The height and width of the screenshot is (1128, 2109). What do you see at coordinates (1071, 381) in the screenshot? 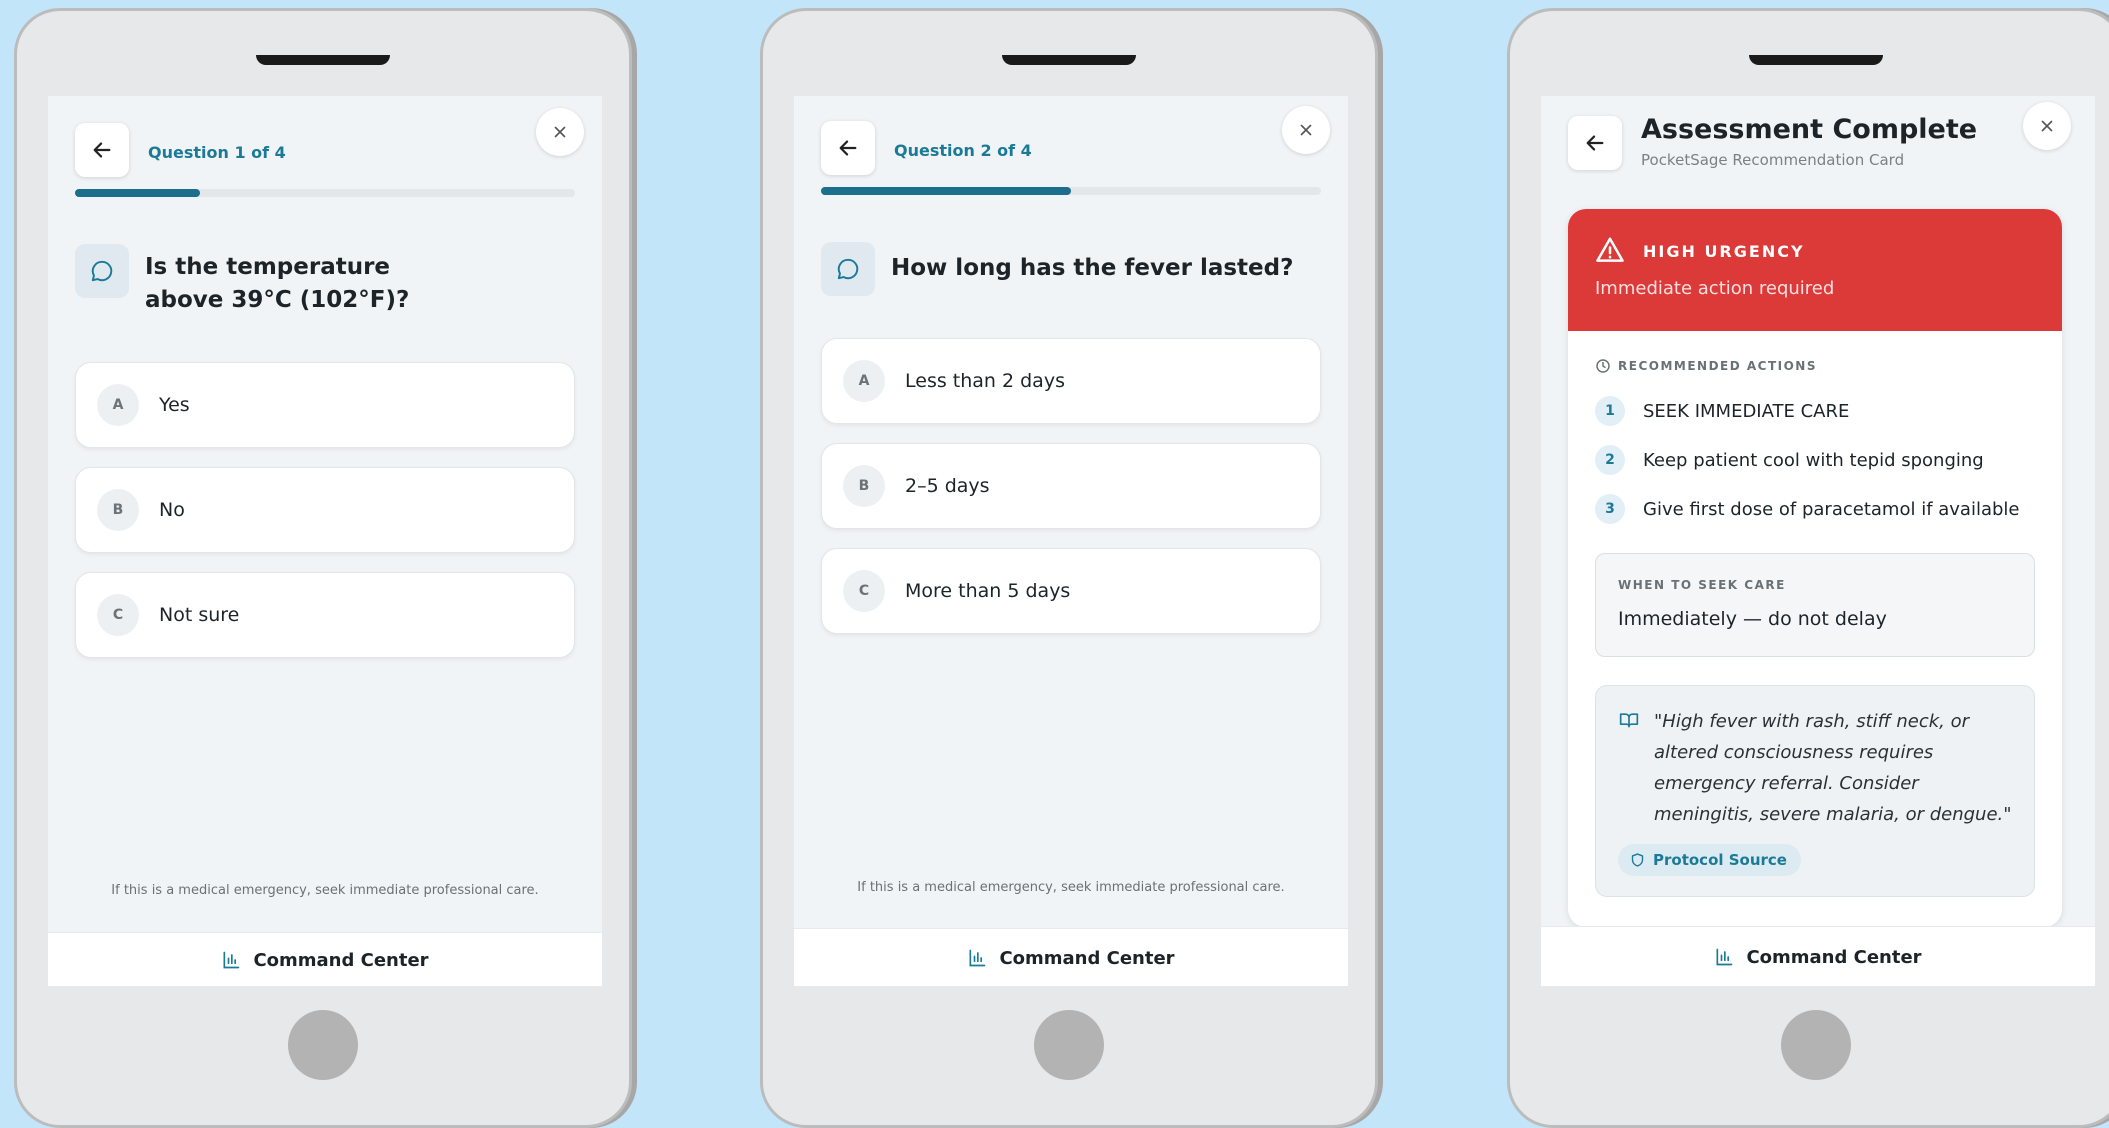
I see `option-a: A Less than 2 days` at bounding box center [1071, 381].